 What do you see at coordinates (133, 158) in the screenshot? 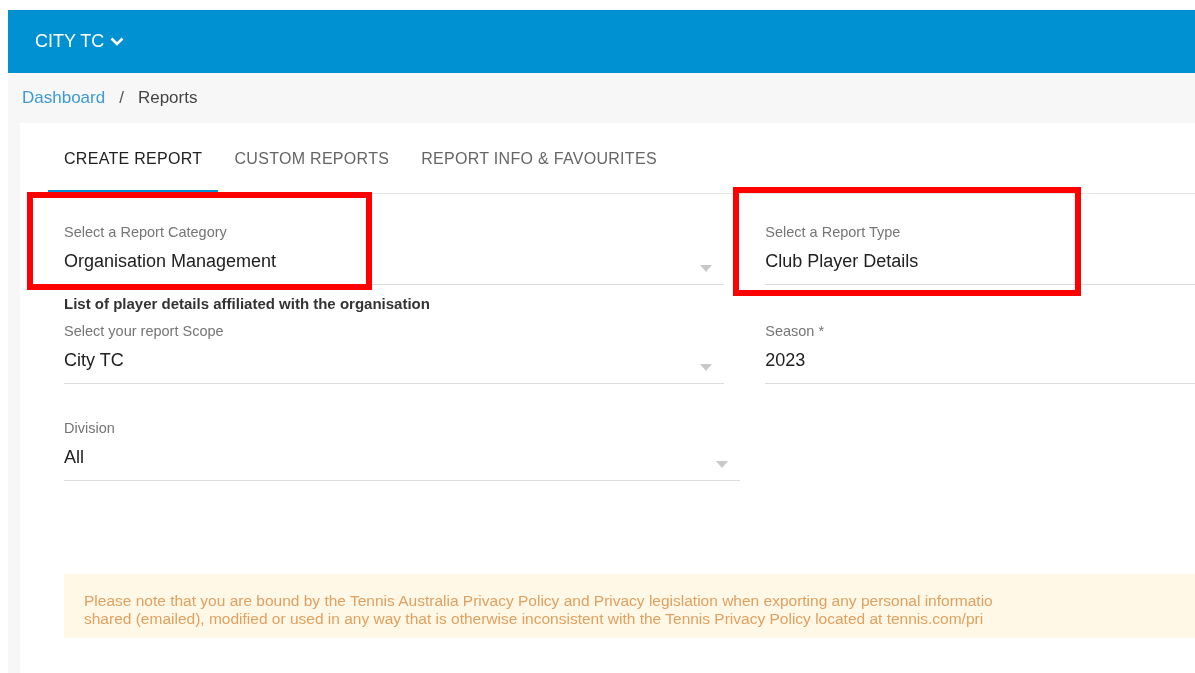
I see `tab: CREATE REPORT` at bounding box center [133, 158].